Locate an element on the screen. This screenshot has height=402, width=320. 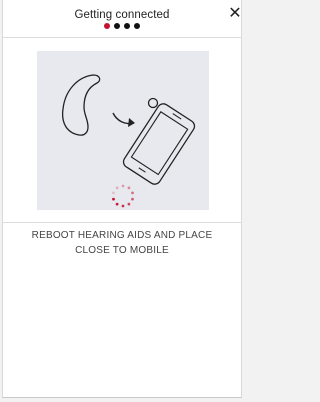
hearing-aid-icon is located at coordinates (110, 105).